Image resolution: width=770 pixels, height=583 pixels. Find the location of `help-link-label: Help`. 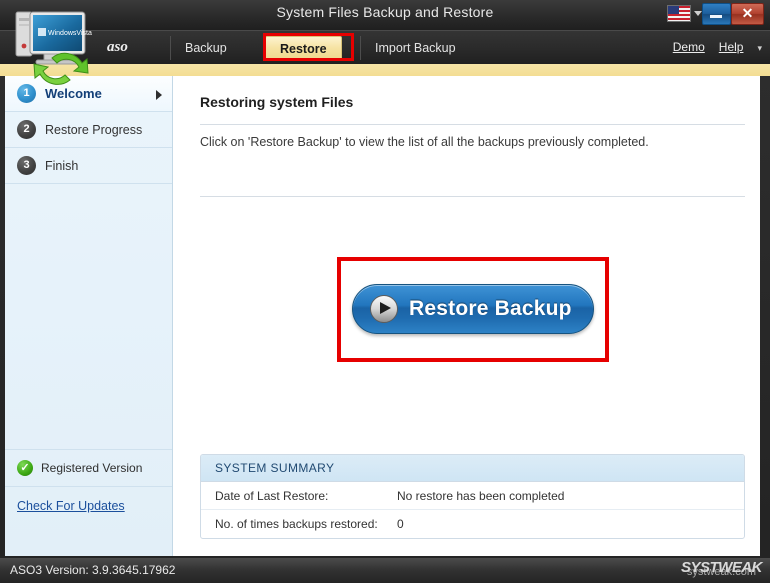

help-link-label: Help is located at coordinates (731, 47).